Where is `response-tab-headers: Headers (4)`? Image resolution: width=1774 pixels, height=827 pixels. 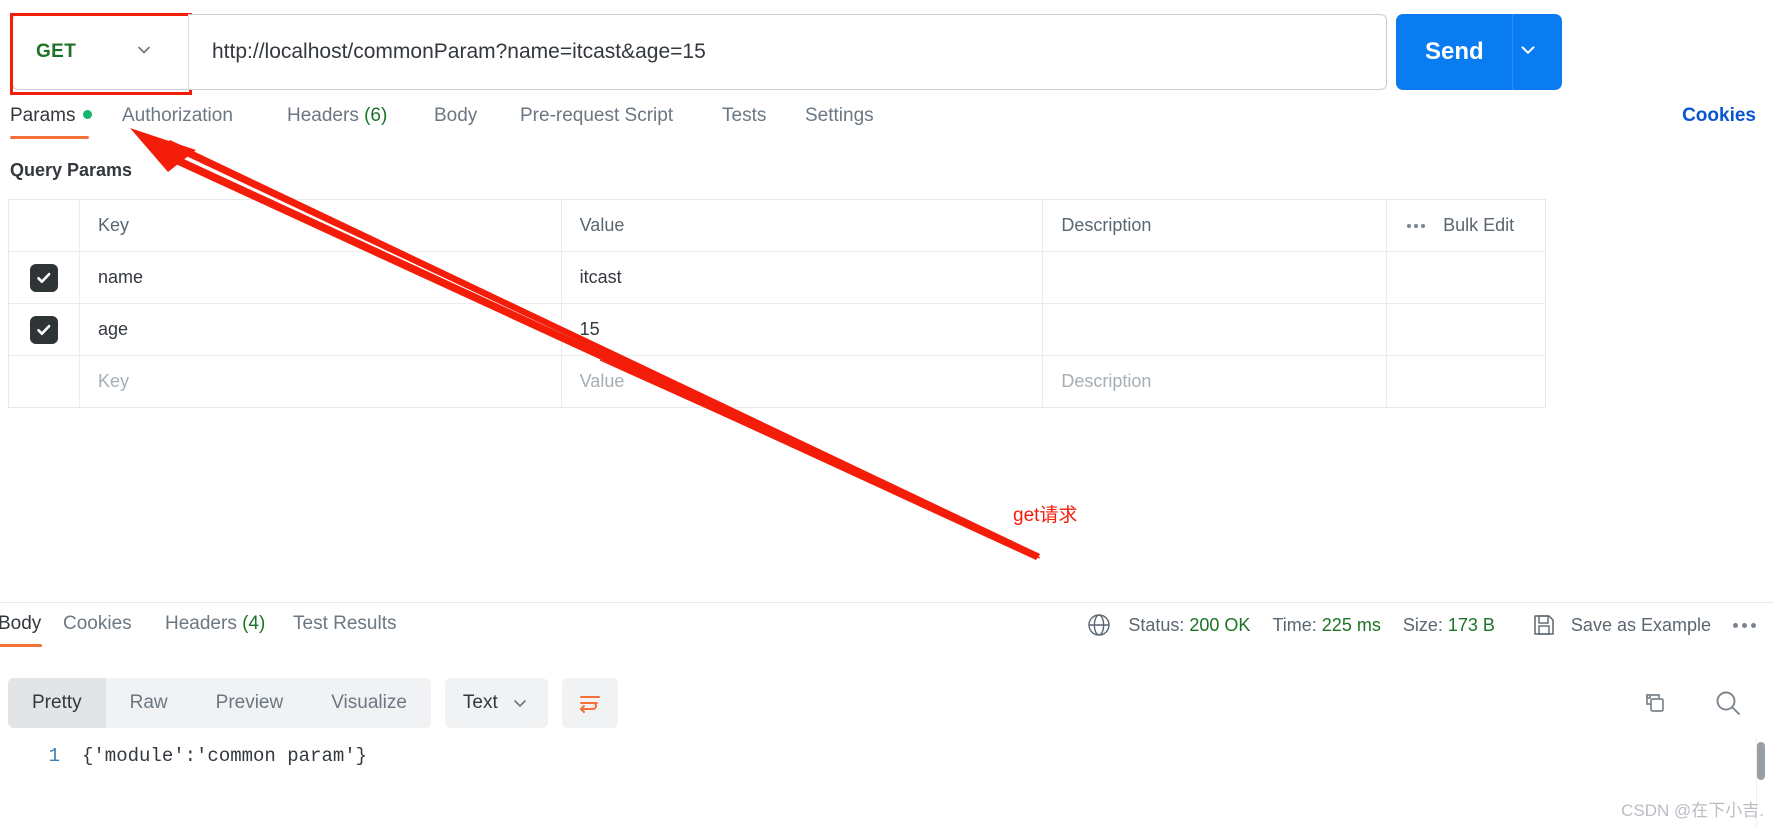 response-tab-headers: Headers (4) is located at coordinates (215, 624).